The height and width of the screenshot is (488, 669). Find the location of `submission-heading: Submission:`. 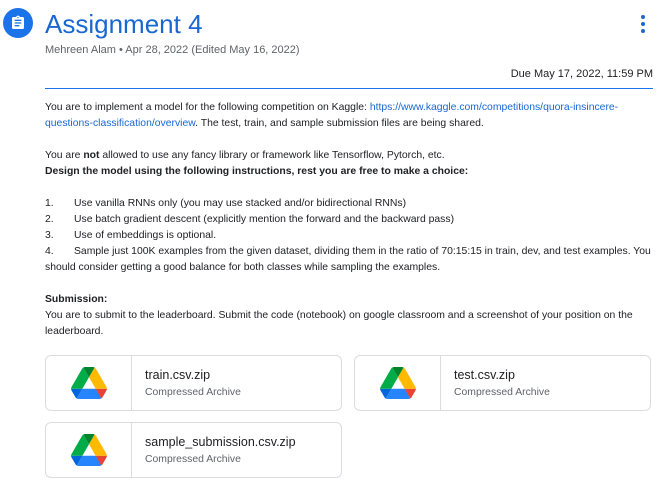

submission-heading: Submission: is located at coordinates (76, 299).